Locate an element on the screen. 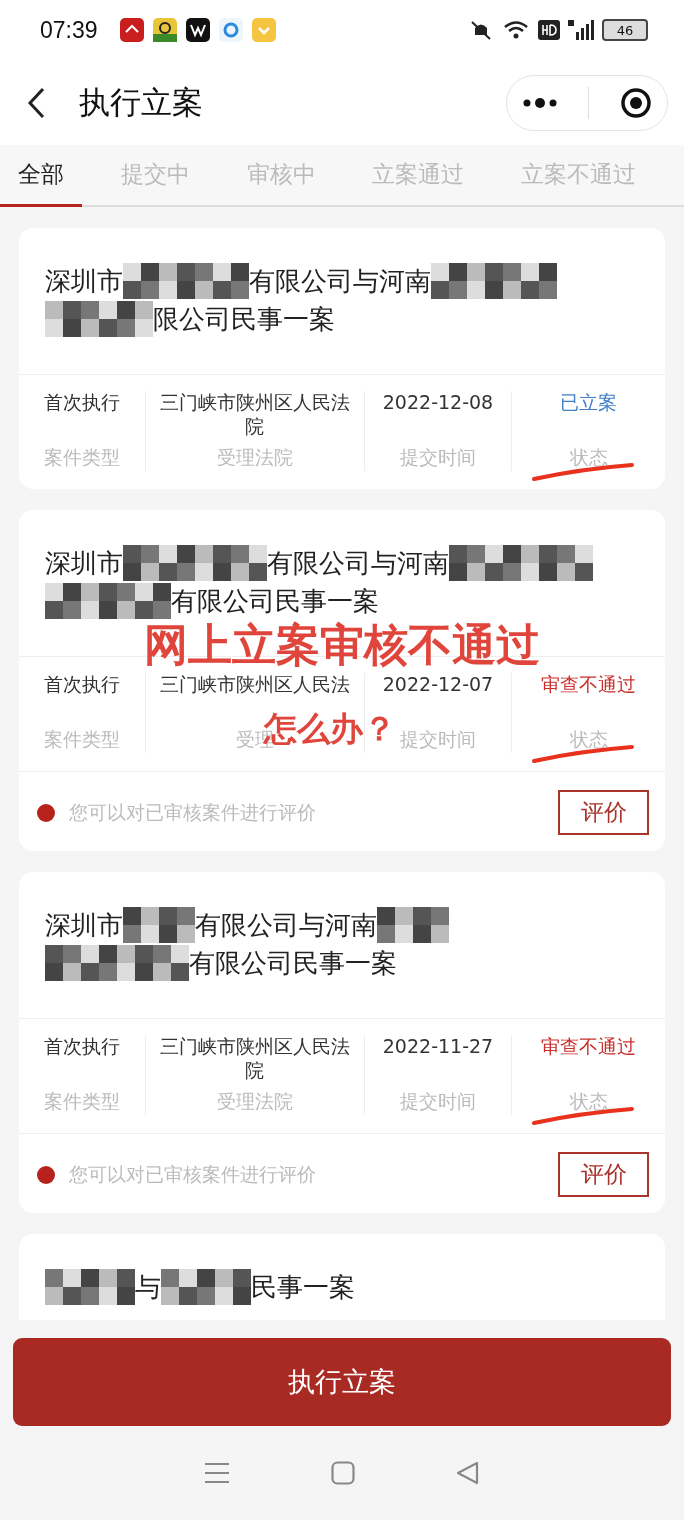 The image size is (684, 1520). more-icon is located at coordinates (540, 102).